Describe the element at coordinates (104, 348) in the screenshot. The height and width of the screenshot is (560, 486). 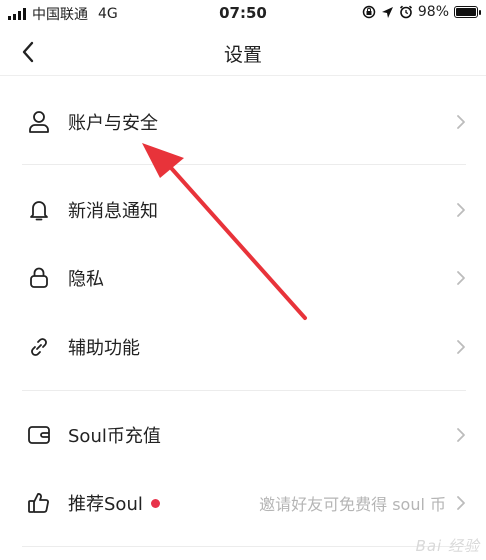
I see `settings-item-label: 辅助功能` at that location.